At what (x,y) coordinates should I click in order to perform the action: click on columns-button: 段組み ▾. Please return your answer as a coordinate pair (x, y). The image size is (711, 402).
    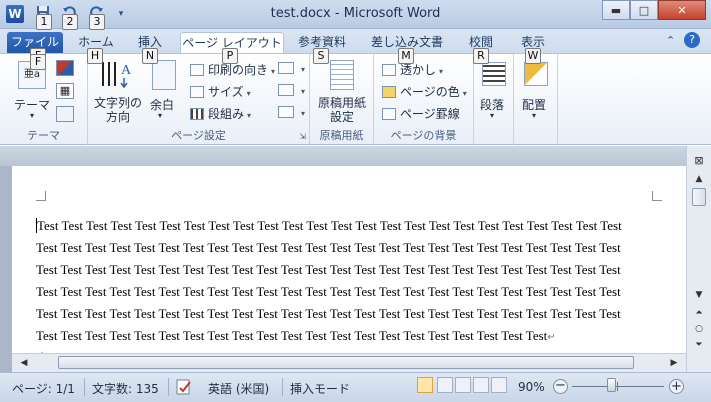
    Looking at the image, I should click on (220, 113).